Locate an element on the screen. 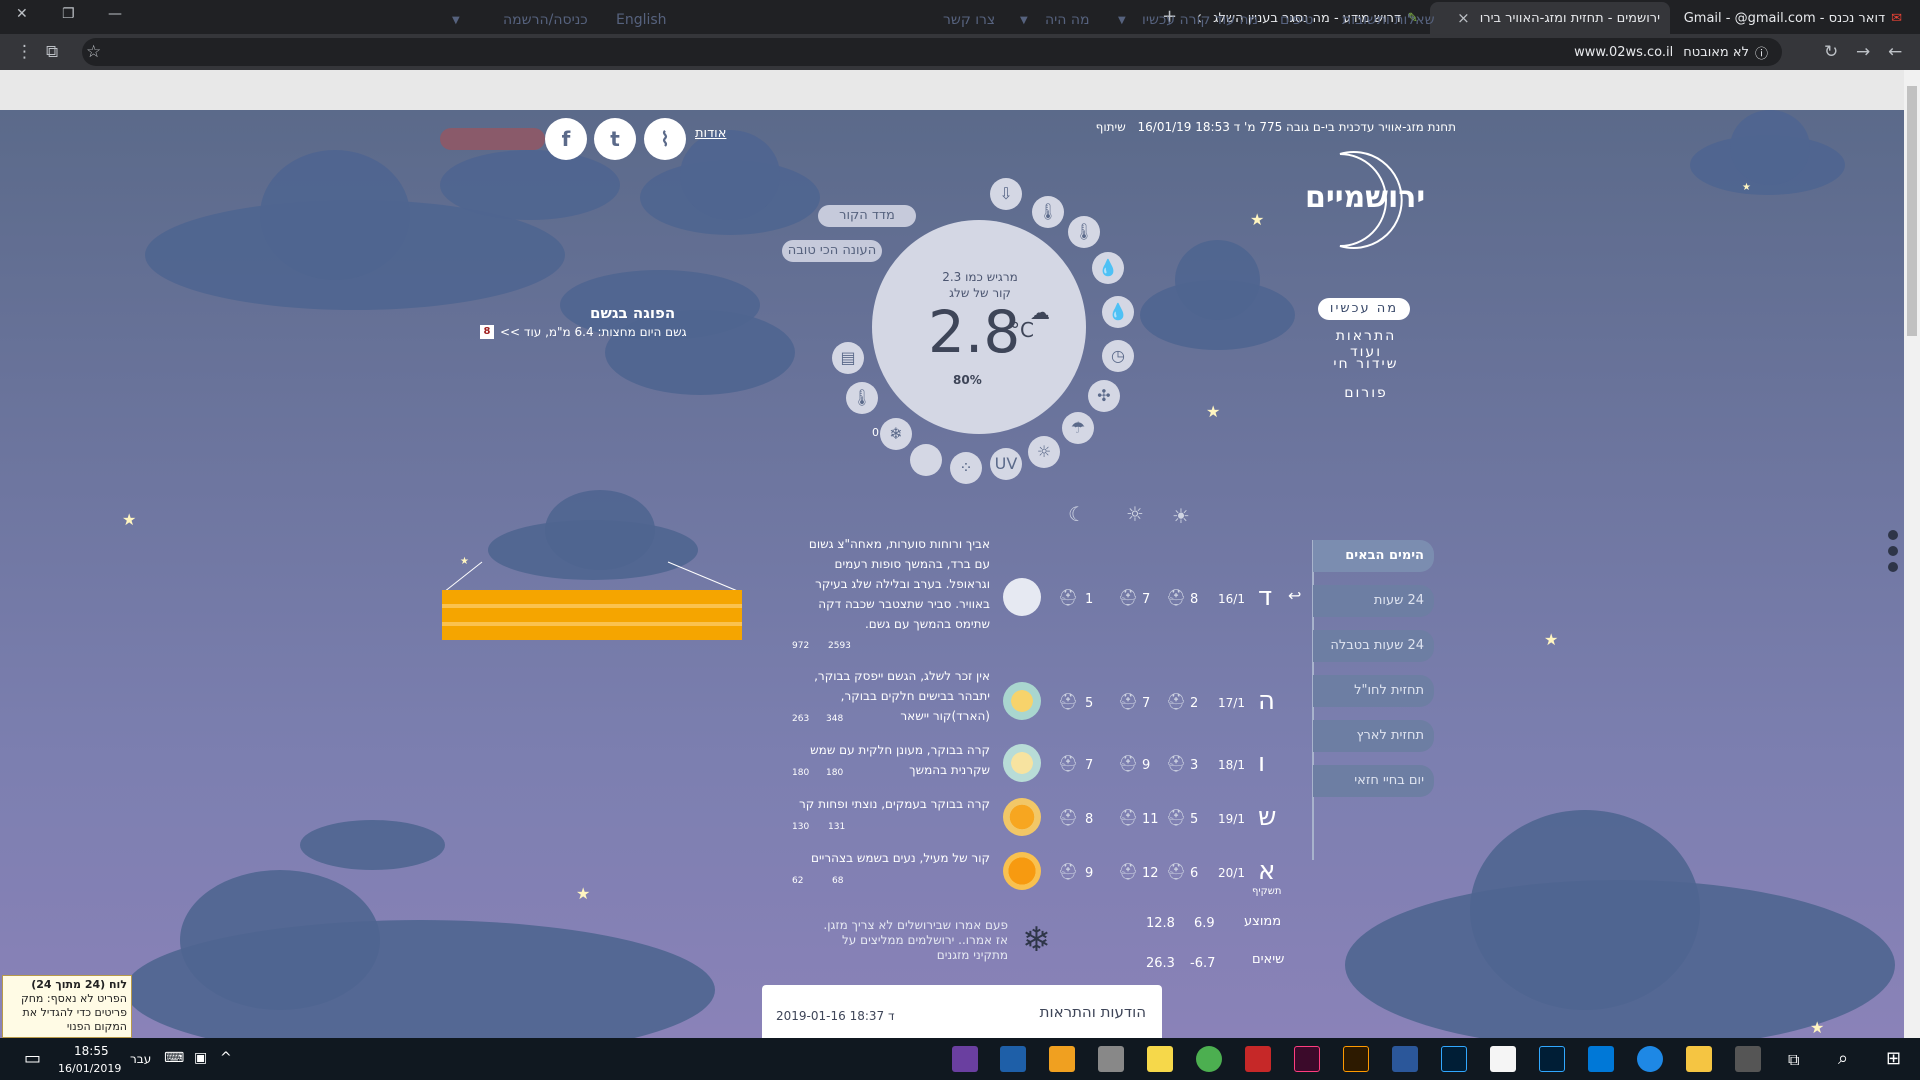  share-link: שיתוף is located at coordinates (1111, 127).